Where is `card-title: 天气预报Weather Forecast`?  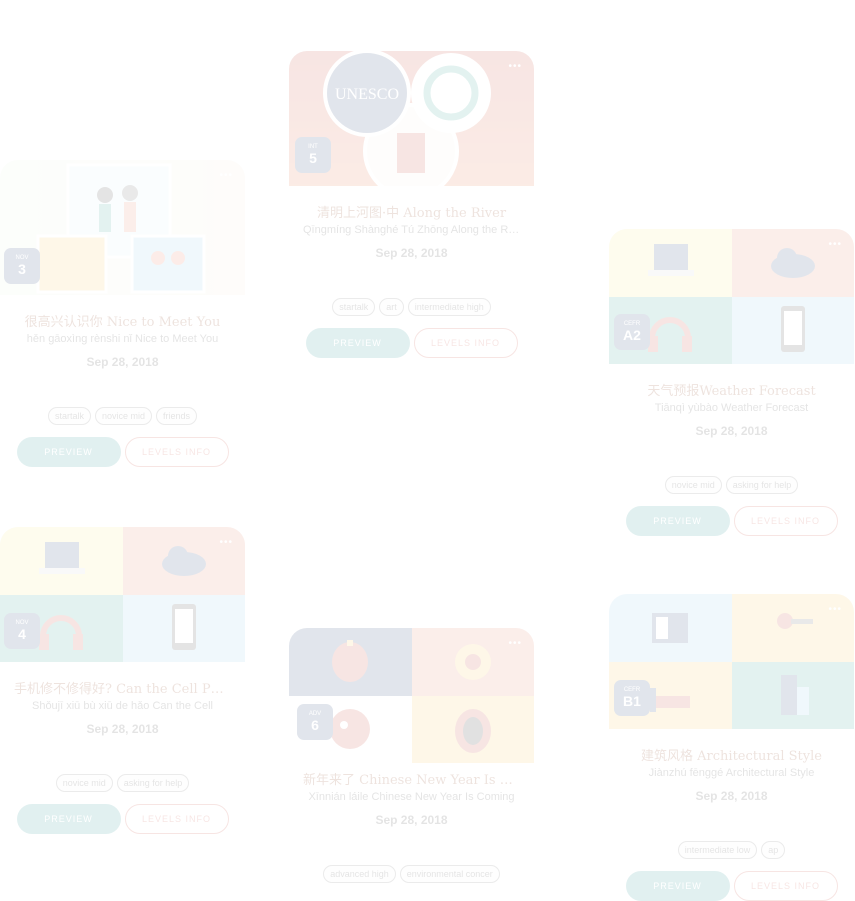 card-title: 天气预报Weather Forecast is located at coordinates (731, 389).